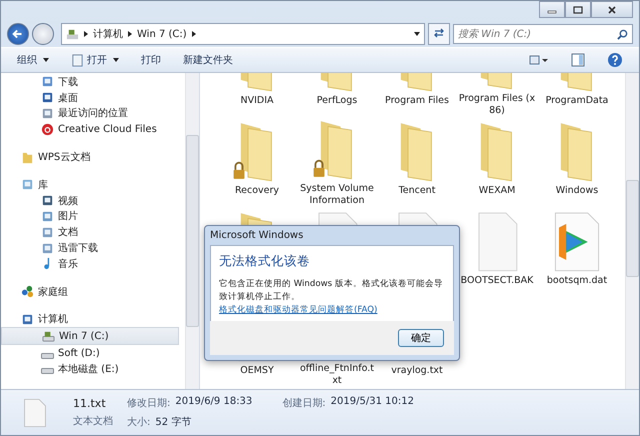  I want to click on sidebar-item: 迅雷下载, so click(93, 248).